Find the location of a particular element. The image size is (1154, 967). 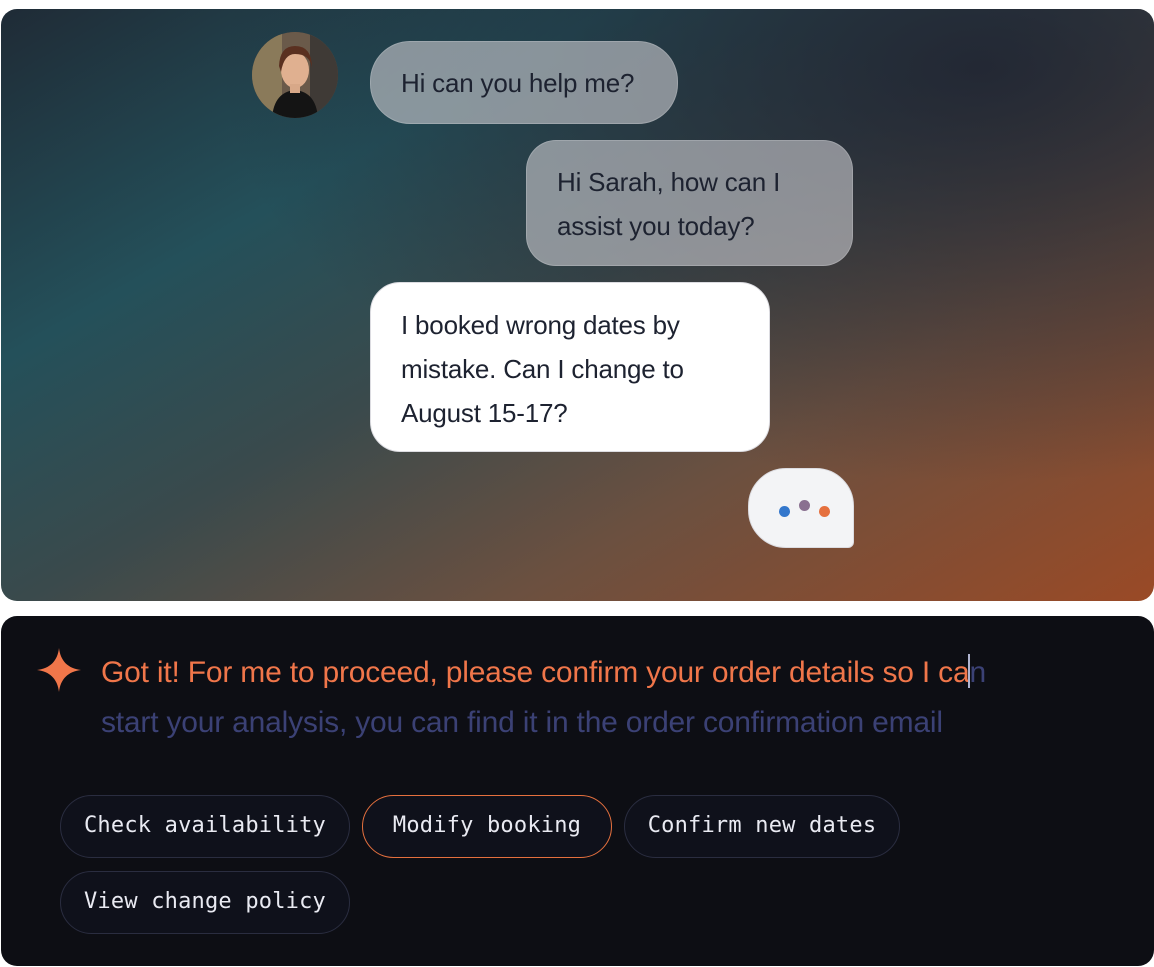

assistant-pending-text: n is located at coordinates (977, 672).